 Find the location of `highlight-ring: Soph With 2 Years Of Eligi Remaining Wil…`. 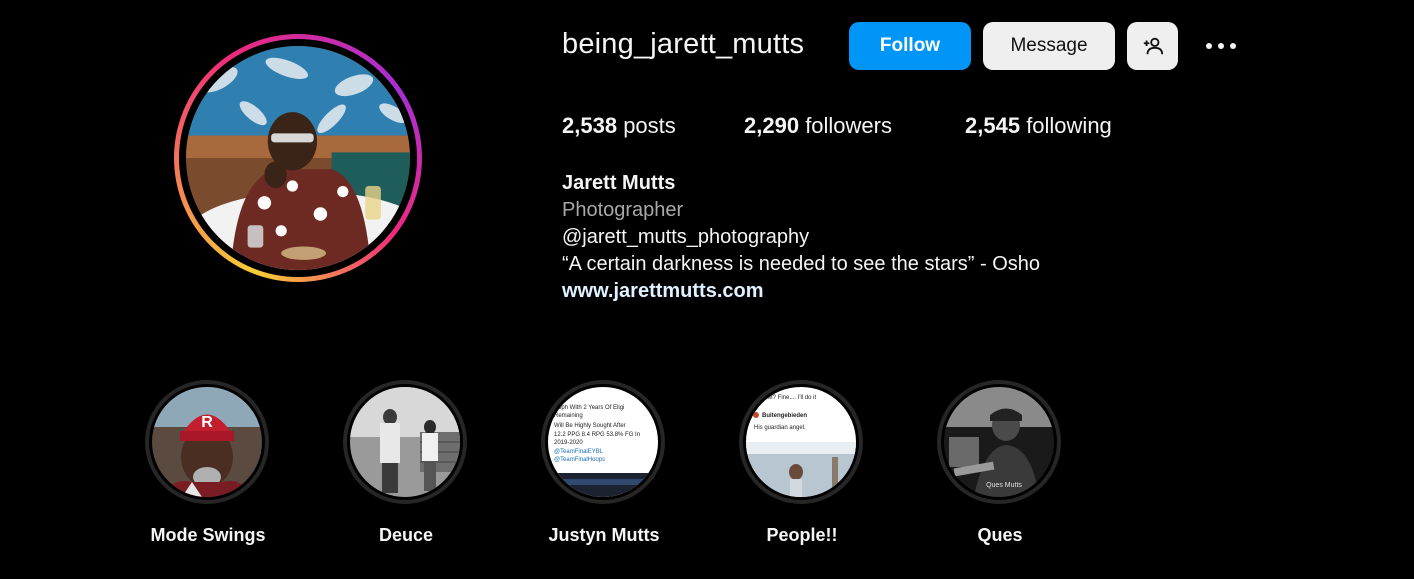

highlight-ring: Soph With 2 Years Of Eligi Remaining Wil… is located at coordinates (603, 442).